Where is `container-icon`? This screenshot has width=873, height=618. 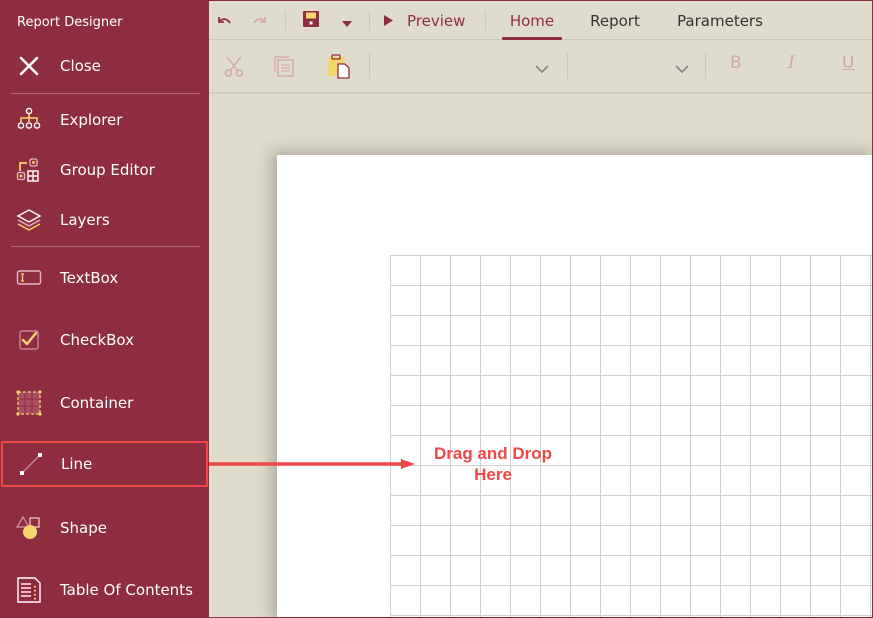 container-icon is located at coordinates (29, 403).